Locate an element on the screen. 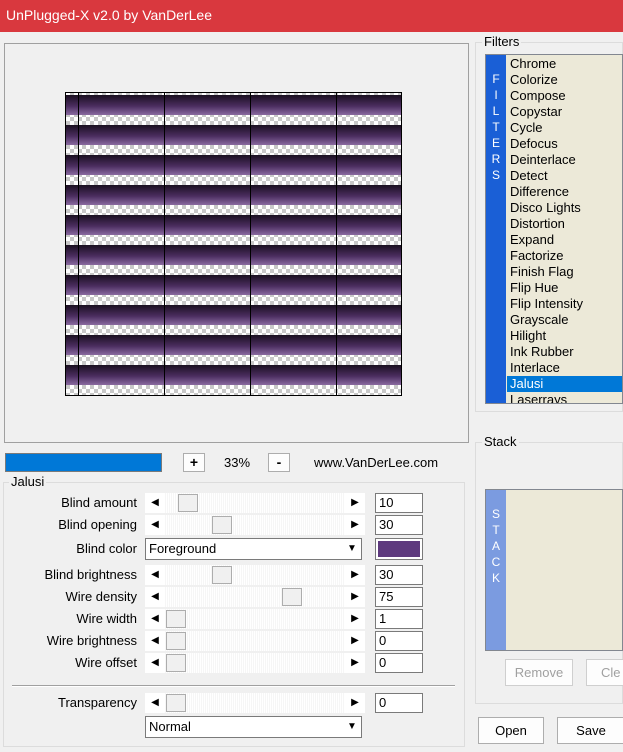 Image resolution: width=623 pixels, height=752 pixels. website-link: www.VanDerLee.com is located at coordinates (376, 462).